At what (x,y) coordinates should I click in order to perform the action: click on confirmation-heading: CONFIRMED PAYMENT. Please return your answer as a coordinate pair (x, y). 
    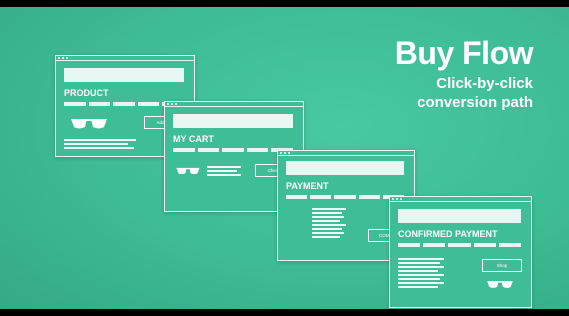
    Looking at the image, I should click on (448, 234).